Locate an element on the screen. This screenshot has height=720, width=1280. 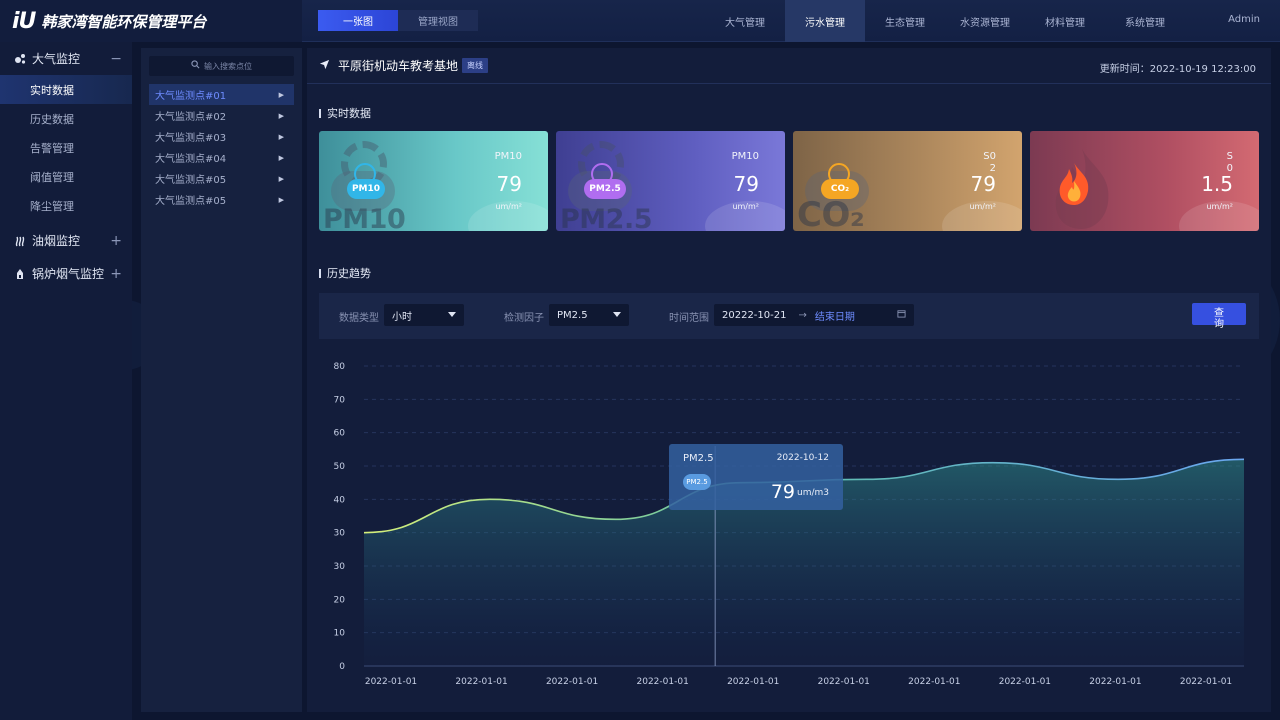
fume-icon is located at coordinates (20, 241).